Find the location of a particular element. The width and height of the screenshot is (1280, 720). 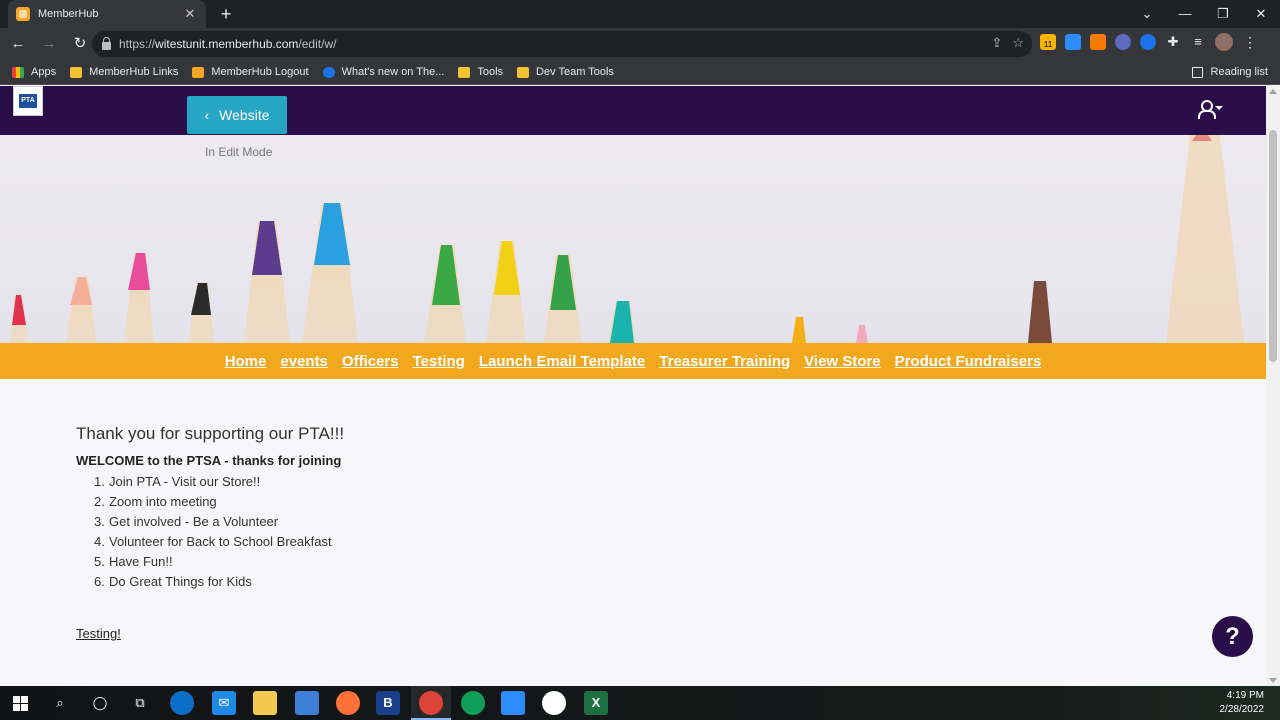

tab-search-icon: ⌄ is located at coordinates (1147, 14).